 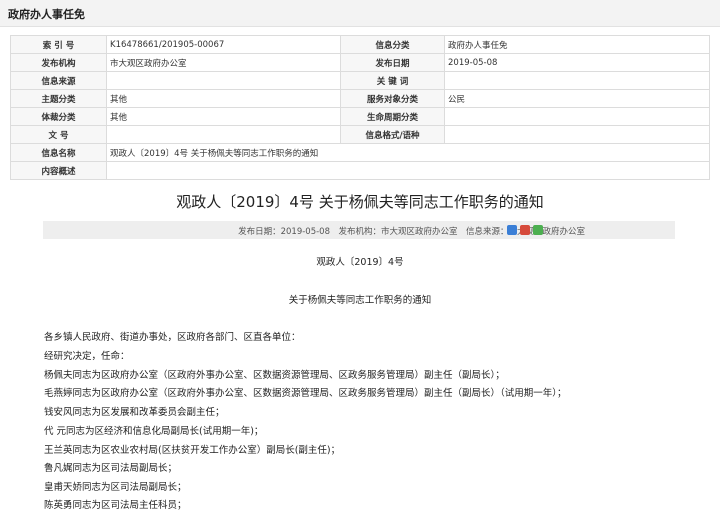 What do you see at coordinates (87, 356) in the screenshot?
I see `paragraph: 经研究决定，任命：` at bounding box center [87, 356].